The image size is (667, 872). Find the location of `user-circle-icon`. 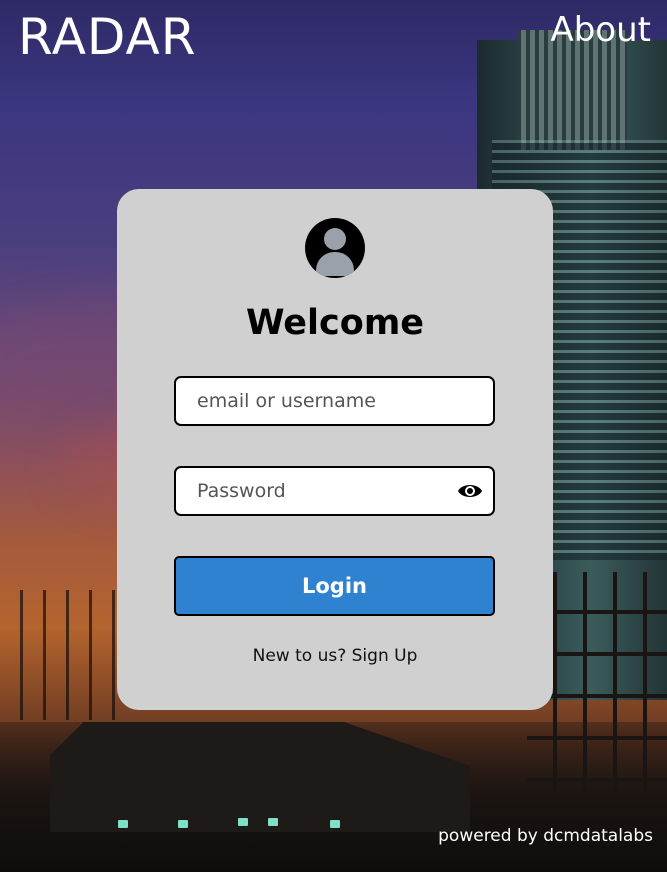

user-circle-icon is located at coordinates (335, 248).